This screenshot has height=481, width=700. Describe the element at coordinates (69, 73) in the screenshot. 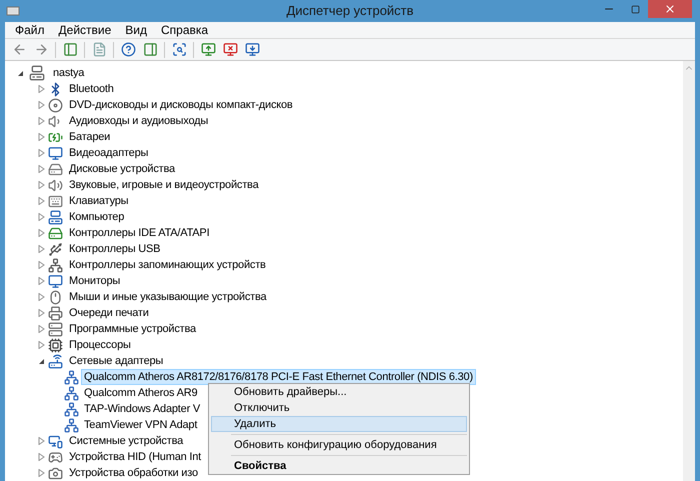

I see `tree-item: nastya` at that location.